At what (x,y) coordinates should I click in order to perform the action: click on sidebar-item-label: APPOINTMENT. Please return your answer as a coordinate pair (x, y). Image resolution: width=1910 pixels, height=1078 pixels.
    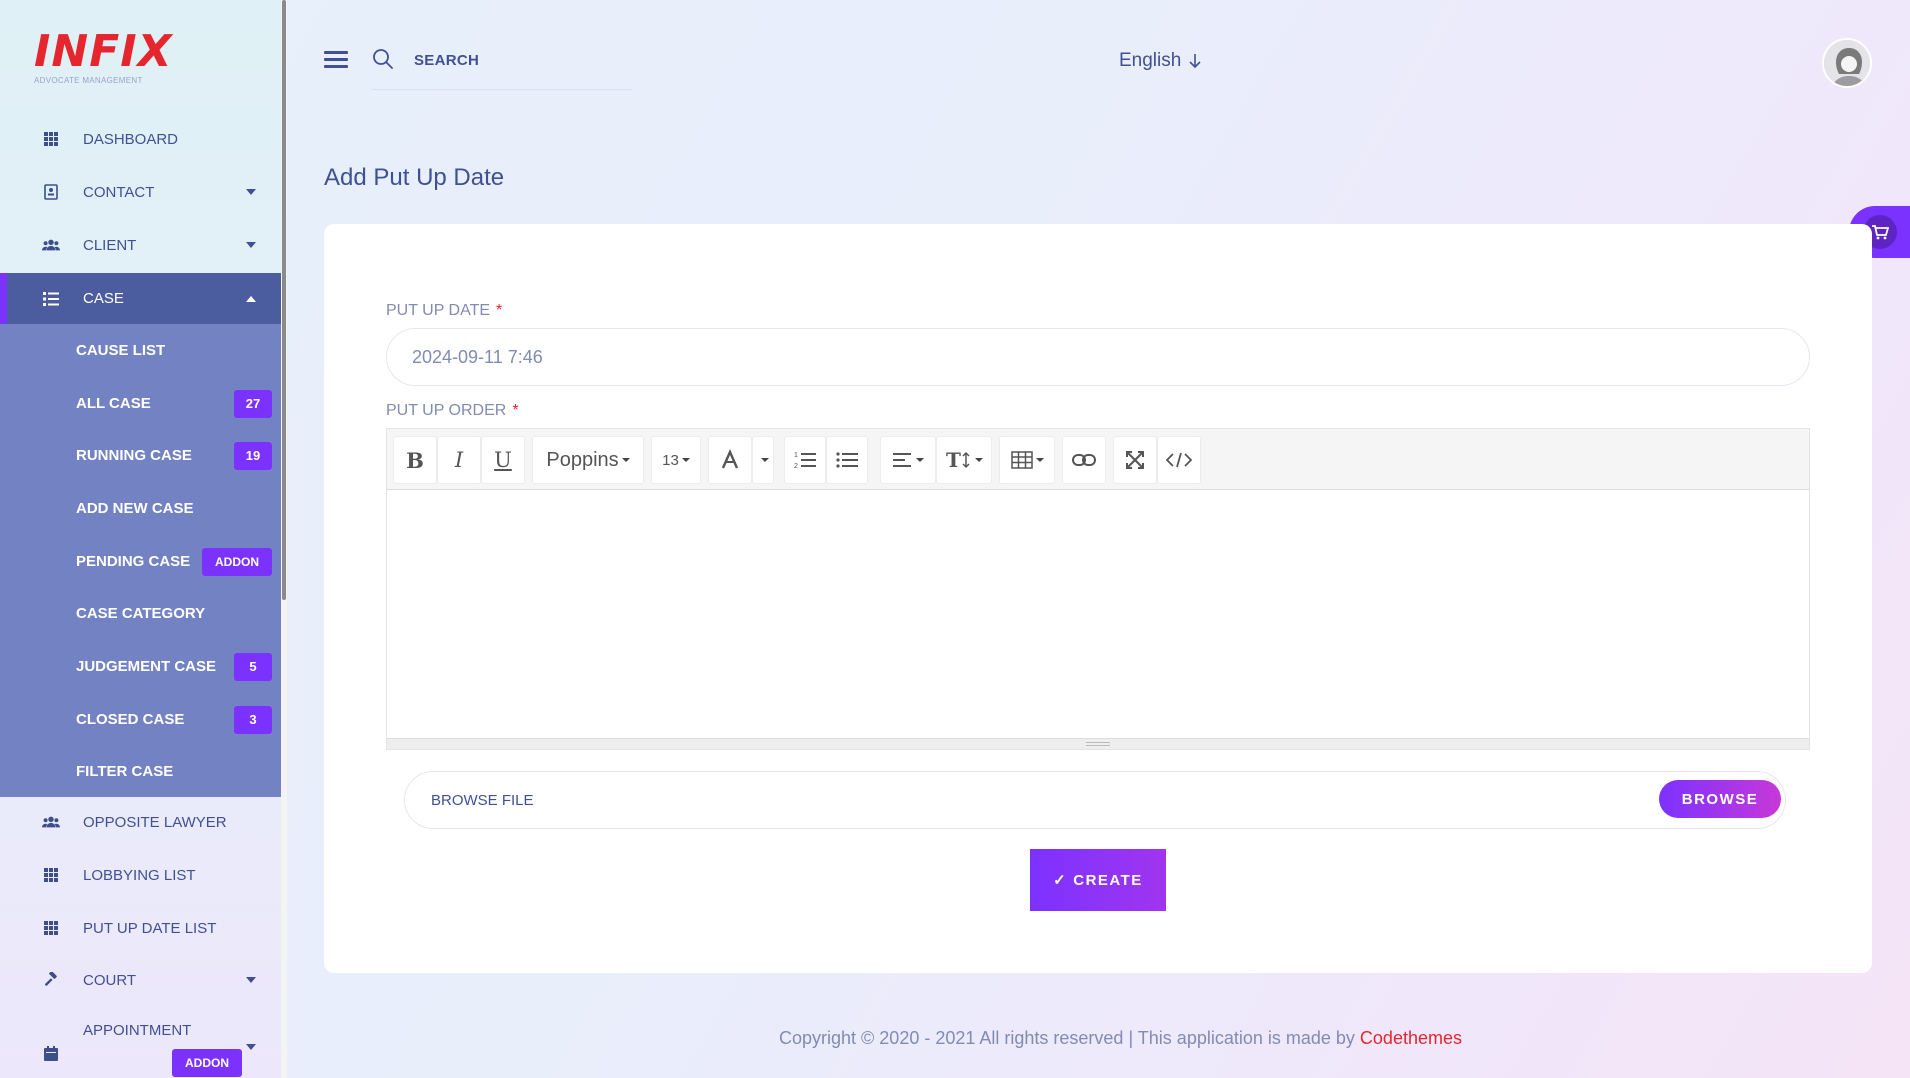
    Looking at the image, I should click on (137, 1030).